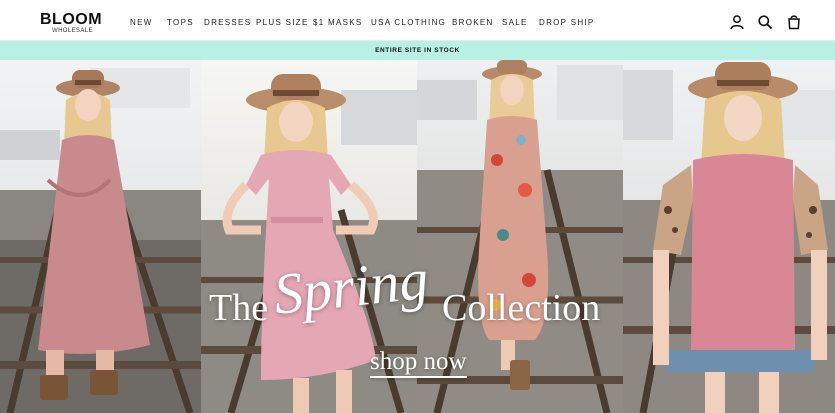  Describe the element at coordinates (141, 23) in the screenshot. I see `nav-item-new: NEW` at that location.